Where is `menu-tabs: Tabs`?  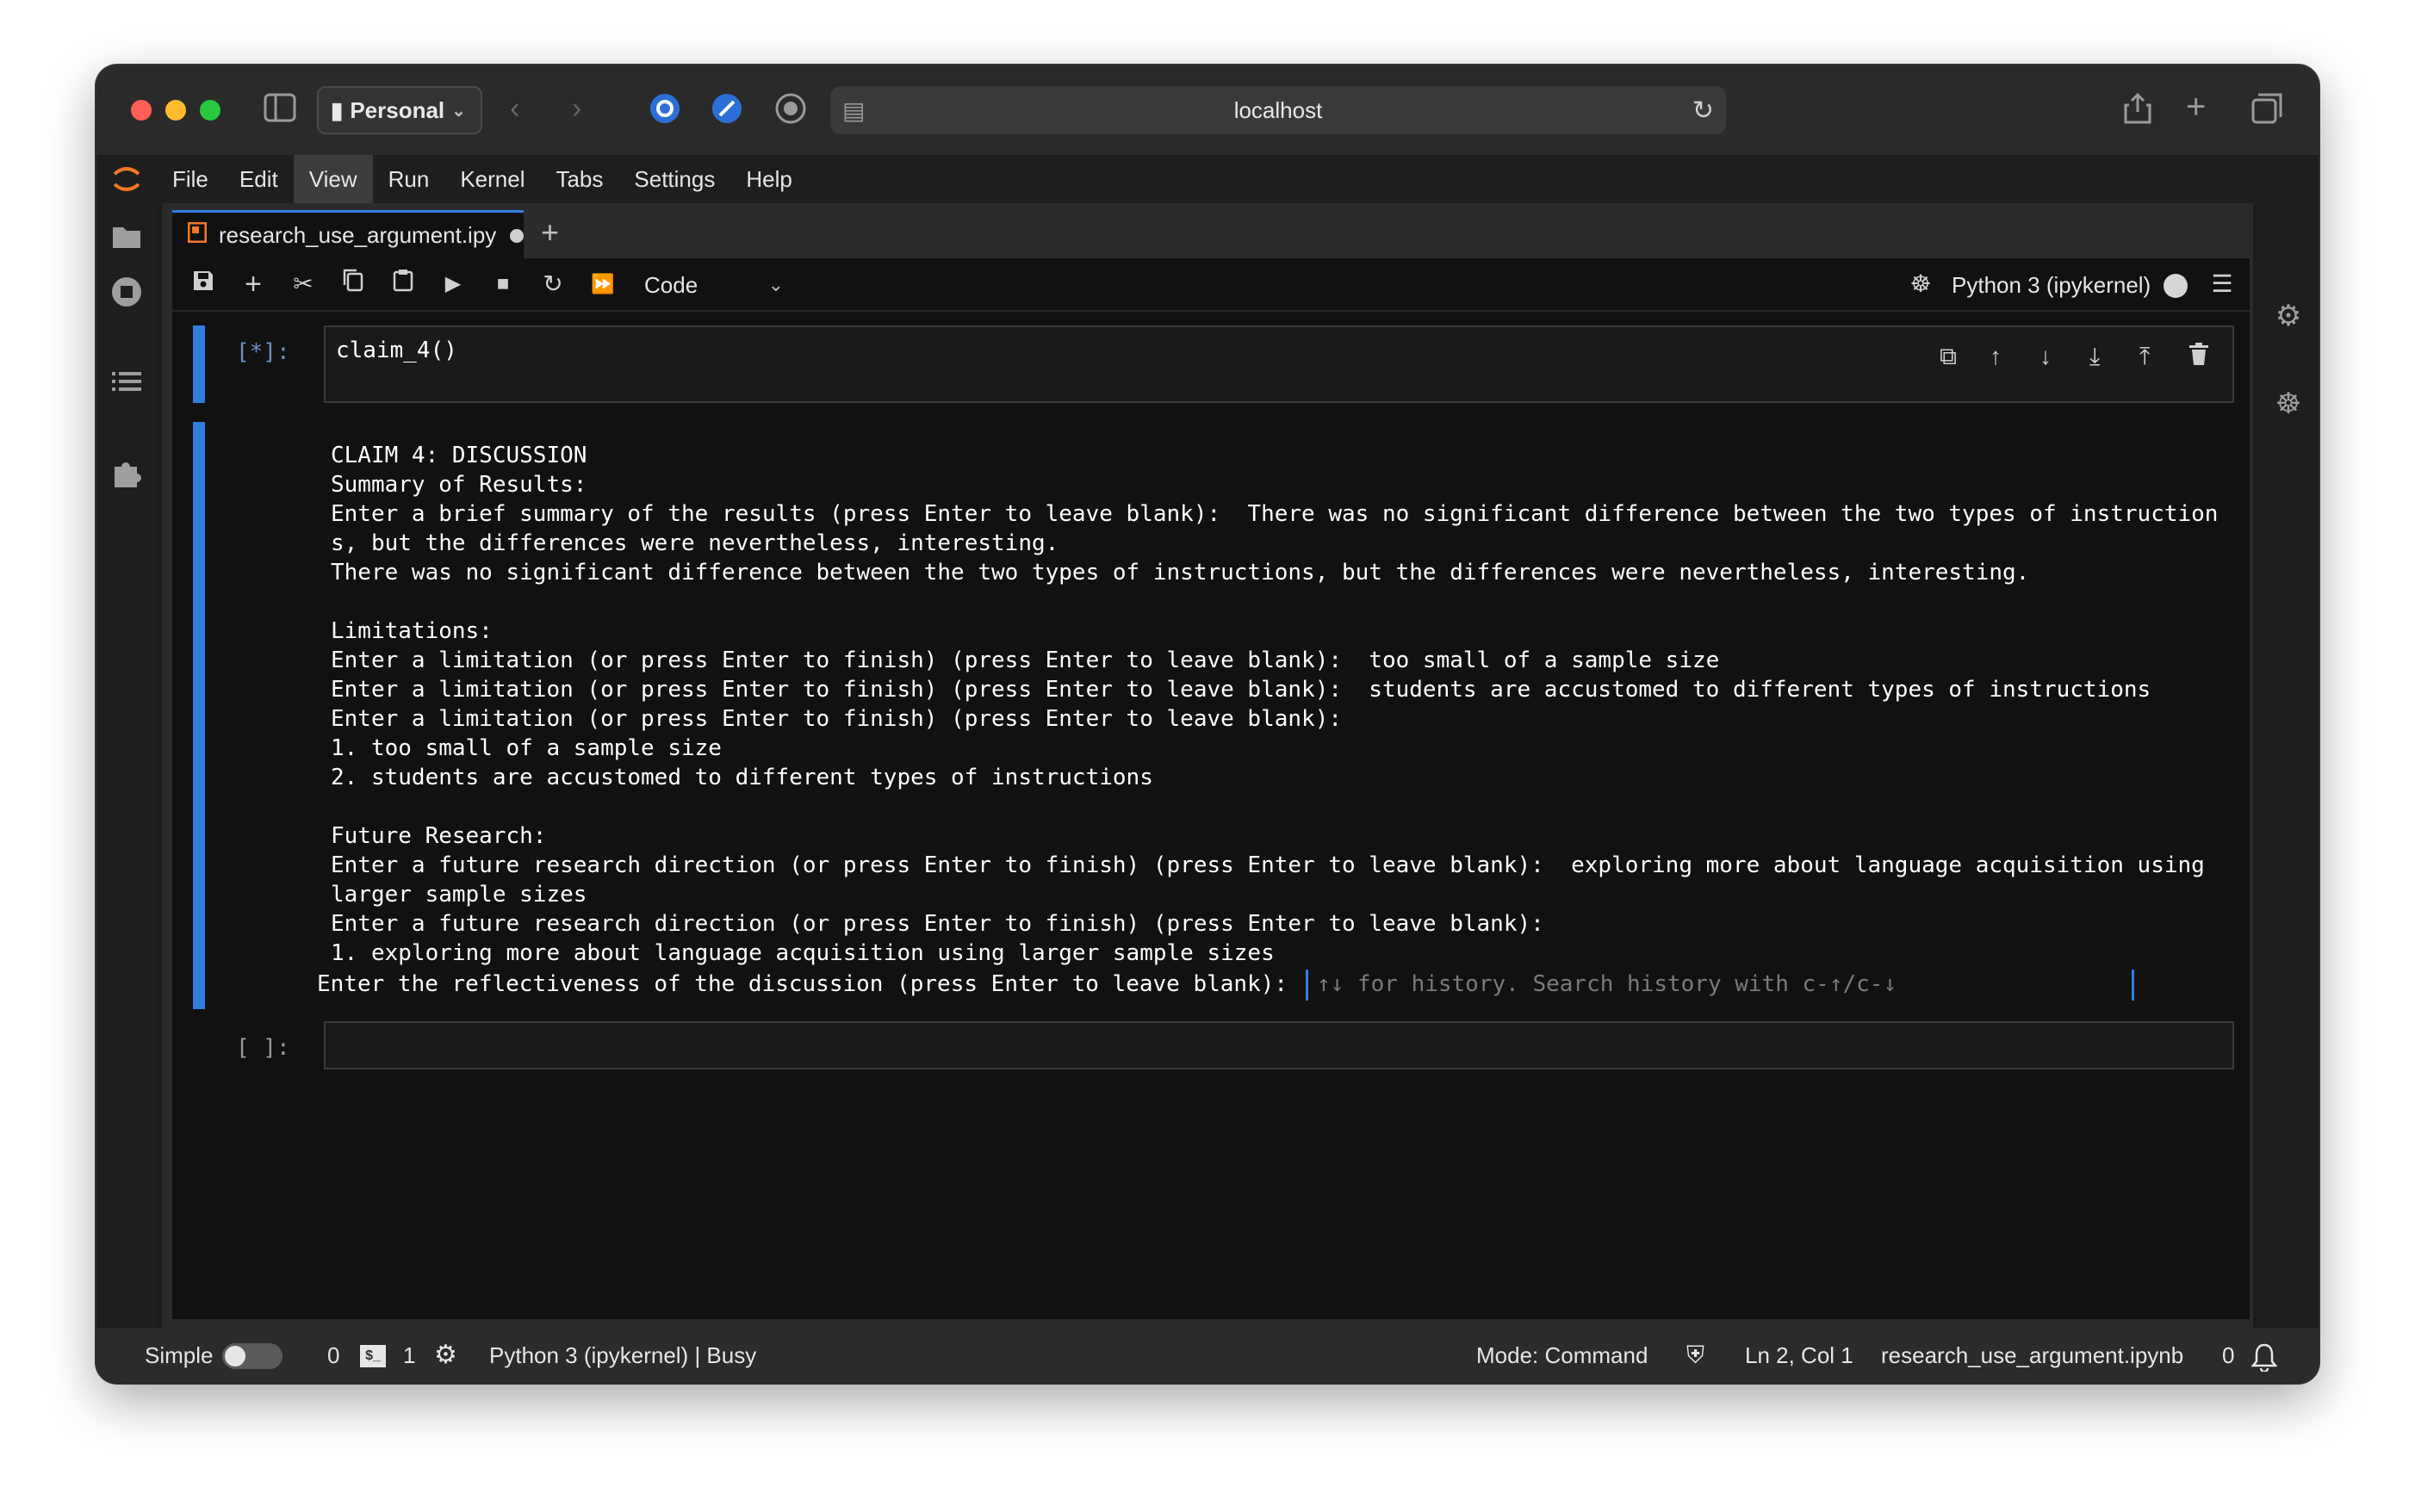
menu-tabs: Tabs is located at coordinates (579, 179).